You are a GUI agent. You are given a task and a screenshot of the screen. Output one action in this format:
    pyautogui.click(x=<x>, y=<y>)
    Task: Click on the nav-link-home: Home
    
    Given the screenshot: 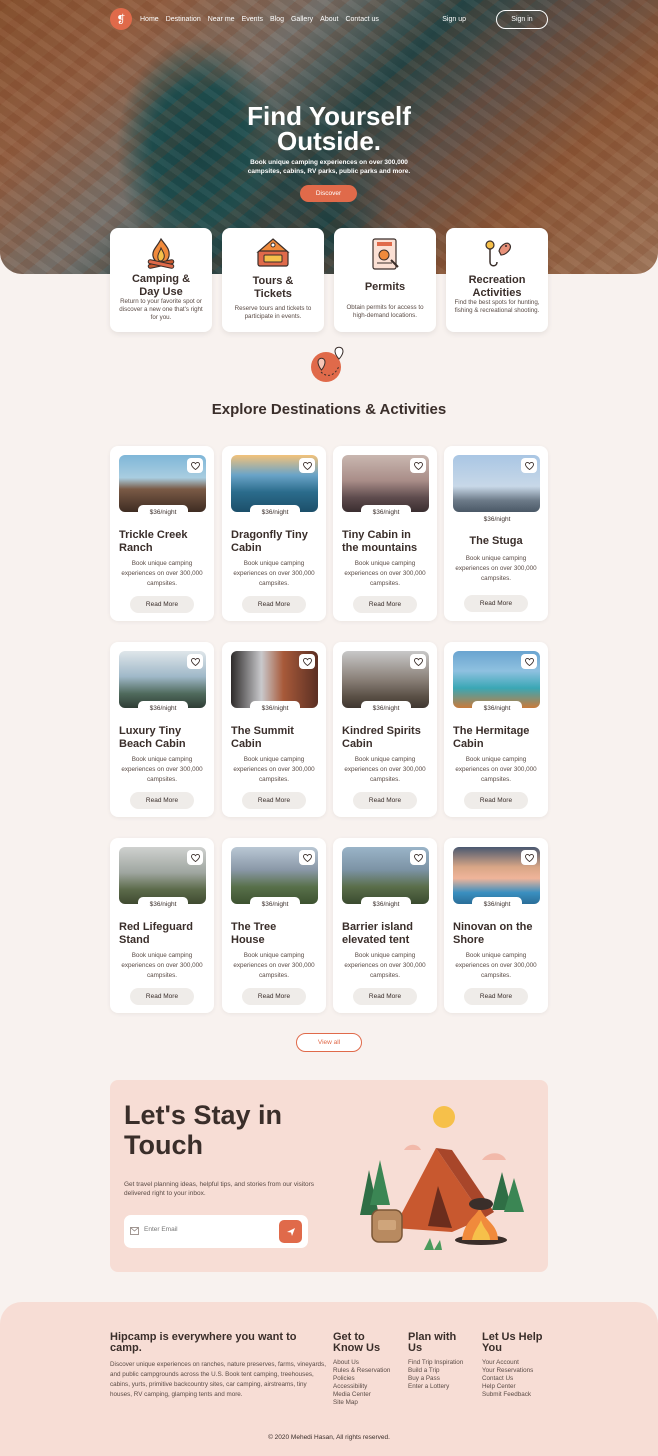 What is the action you would take?
    pyautogui.click(x=149, y=19)
    